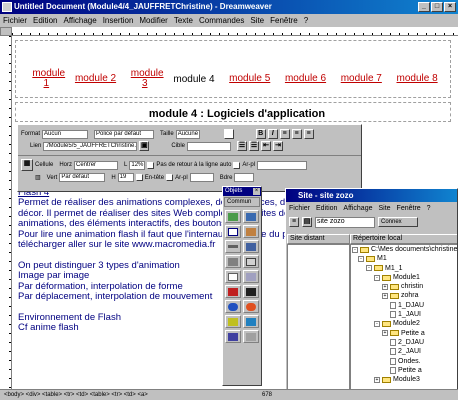 This screenshot has width=458, height=400. I want to click on link-field: ./Module5/5_JAUFFRETChristine.ht, so click(90, 146).